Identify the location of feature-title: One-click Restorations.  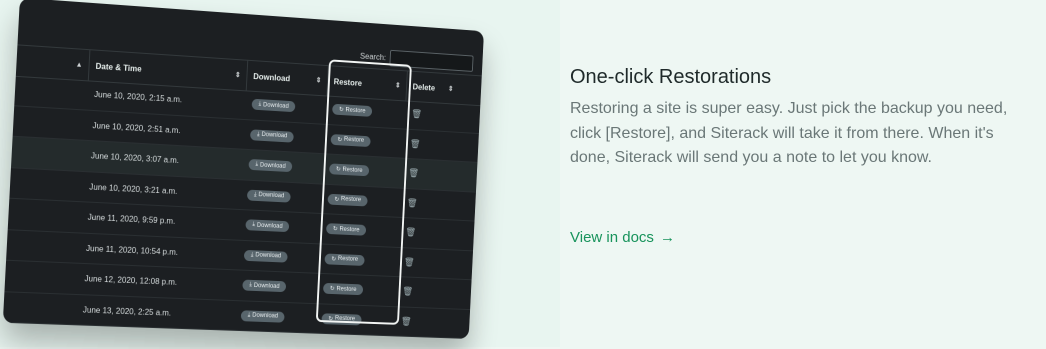
(671, 77).